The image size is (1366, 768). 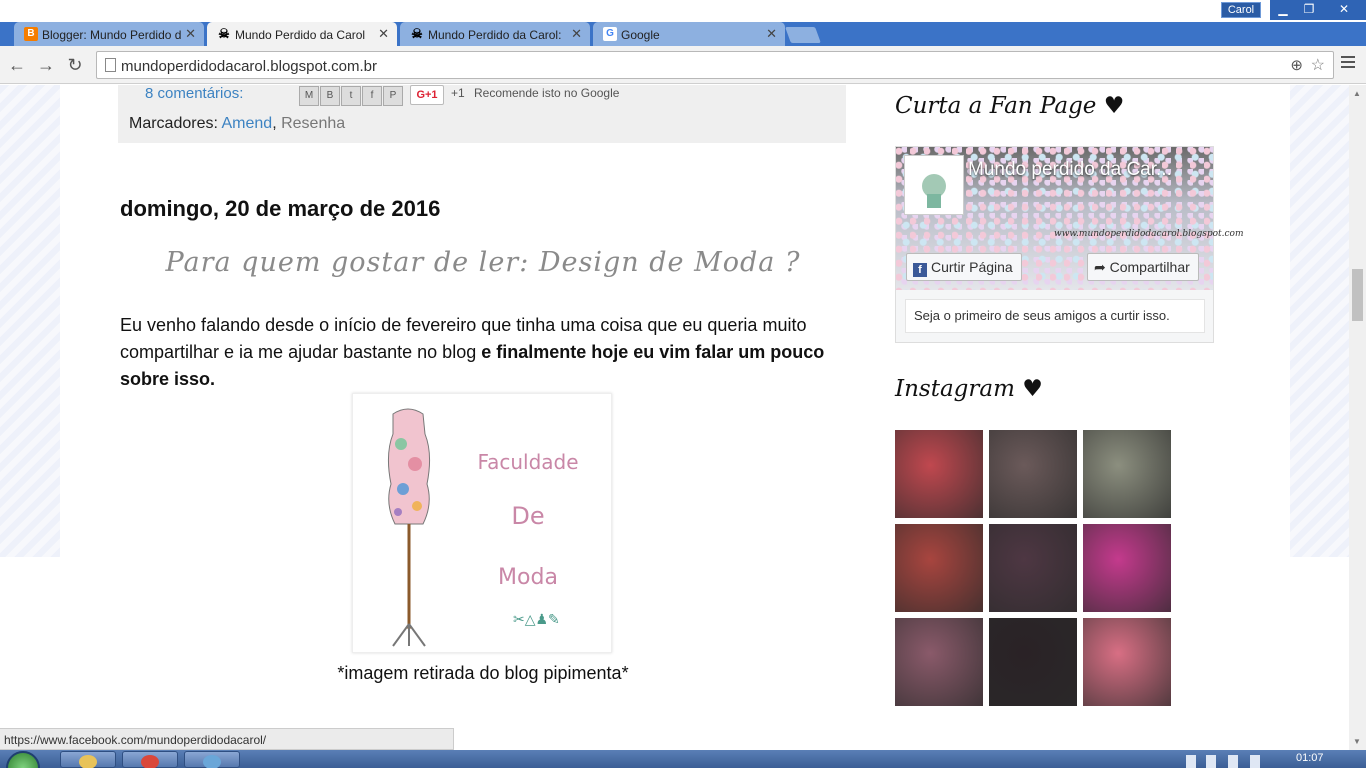 I want to click on new-tab-button, so click(x=803, y=35).